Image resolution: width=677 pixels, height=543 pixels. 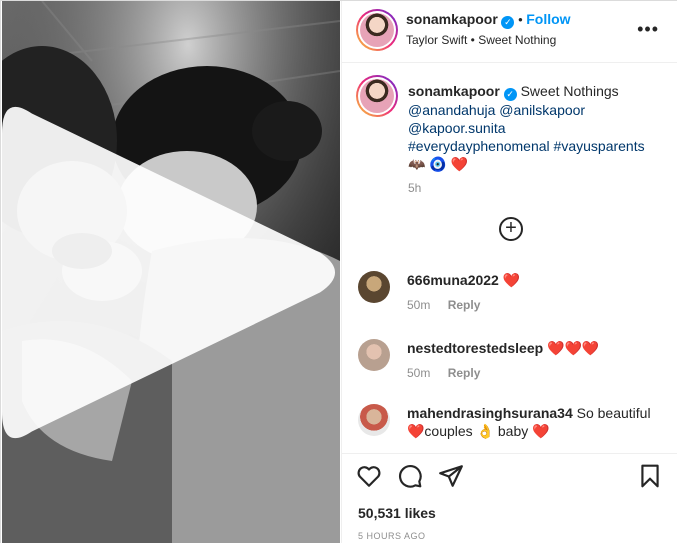 I want to click on caption-mentions: @anandahuja @anilskapoor, so click(x=538, y=110).